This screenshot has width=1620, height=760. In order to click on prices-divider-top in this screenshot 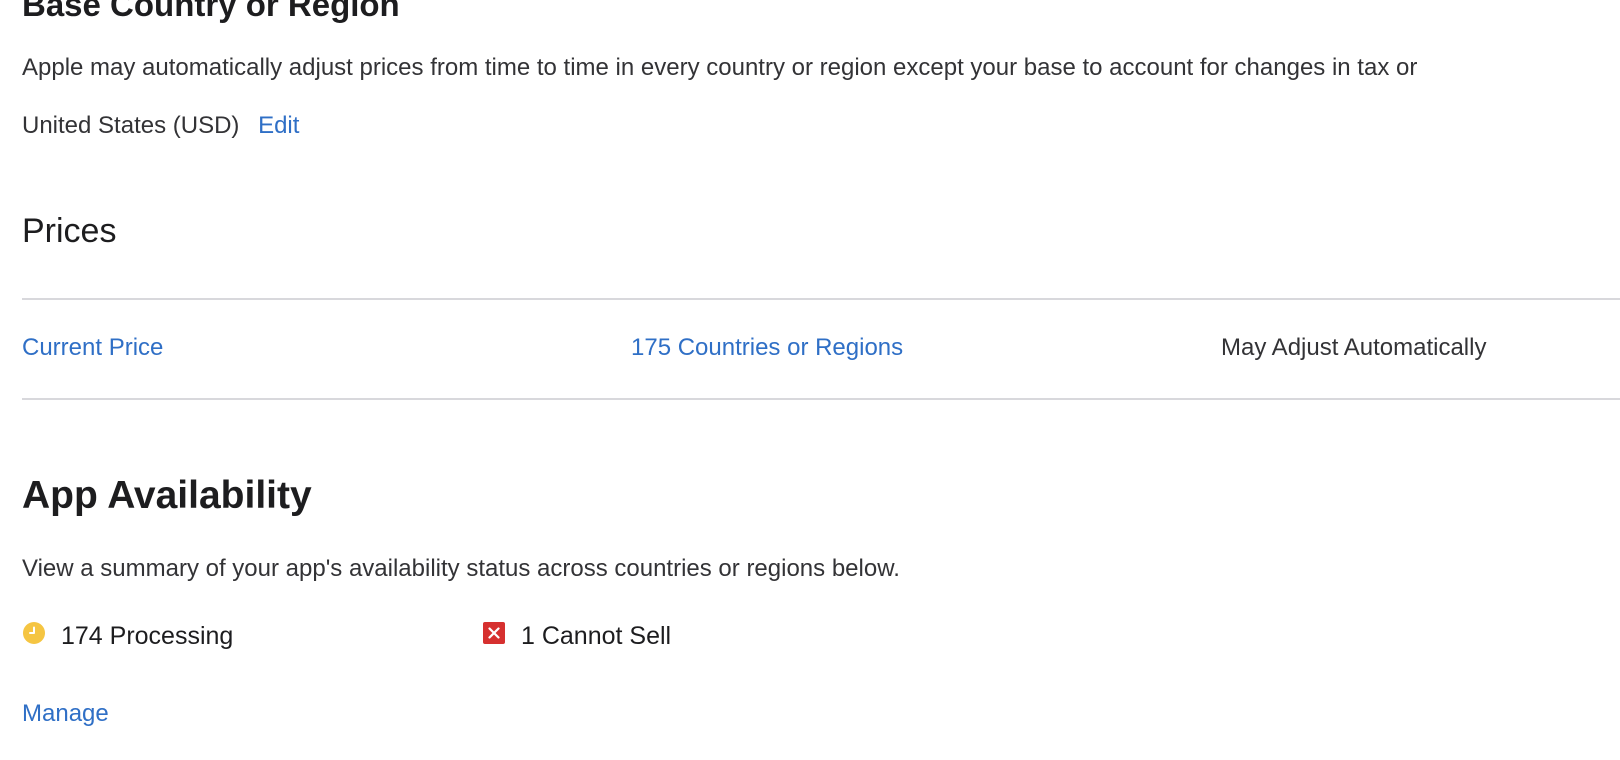, I will do `click(821, 299)`.